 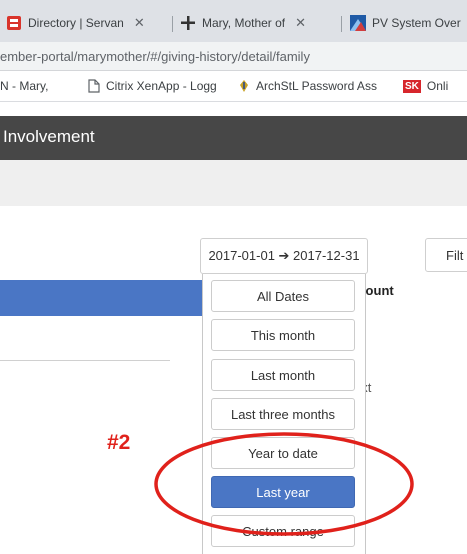 I want to click on divider, so click(x=85, y=360).